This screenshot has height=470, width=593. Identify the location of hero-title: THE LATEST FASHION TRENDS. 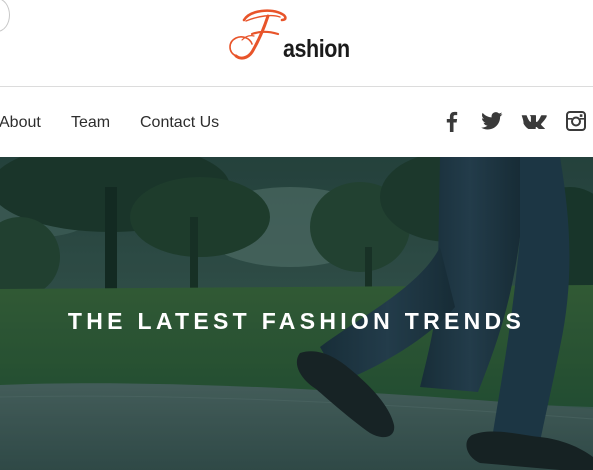
(296, 321).